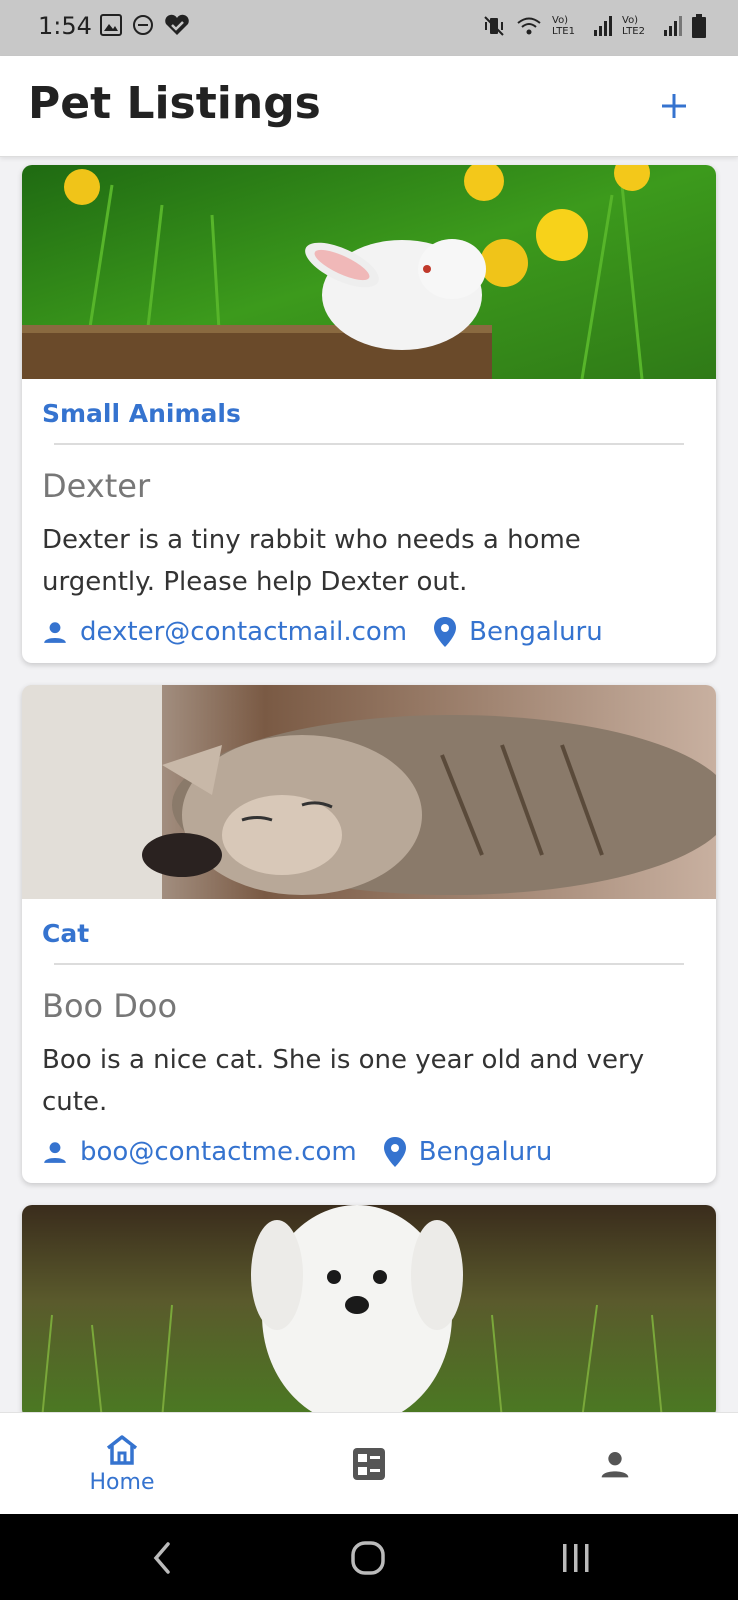 The image size is (738, 1600). I want to click on email-text: boo@contactme.com, so click(218, 1152).